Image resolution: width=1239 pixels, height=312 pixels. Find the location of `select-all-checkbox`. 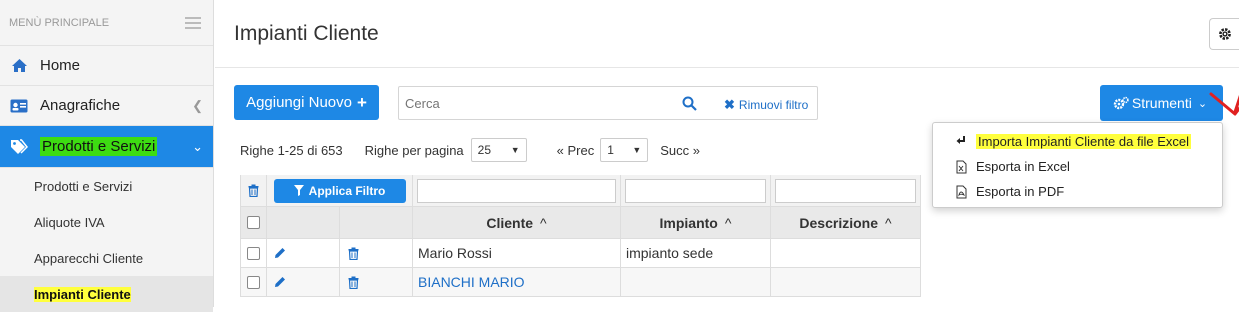

select-all-checkbox is located at coordinates (253, 222).